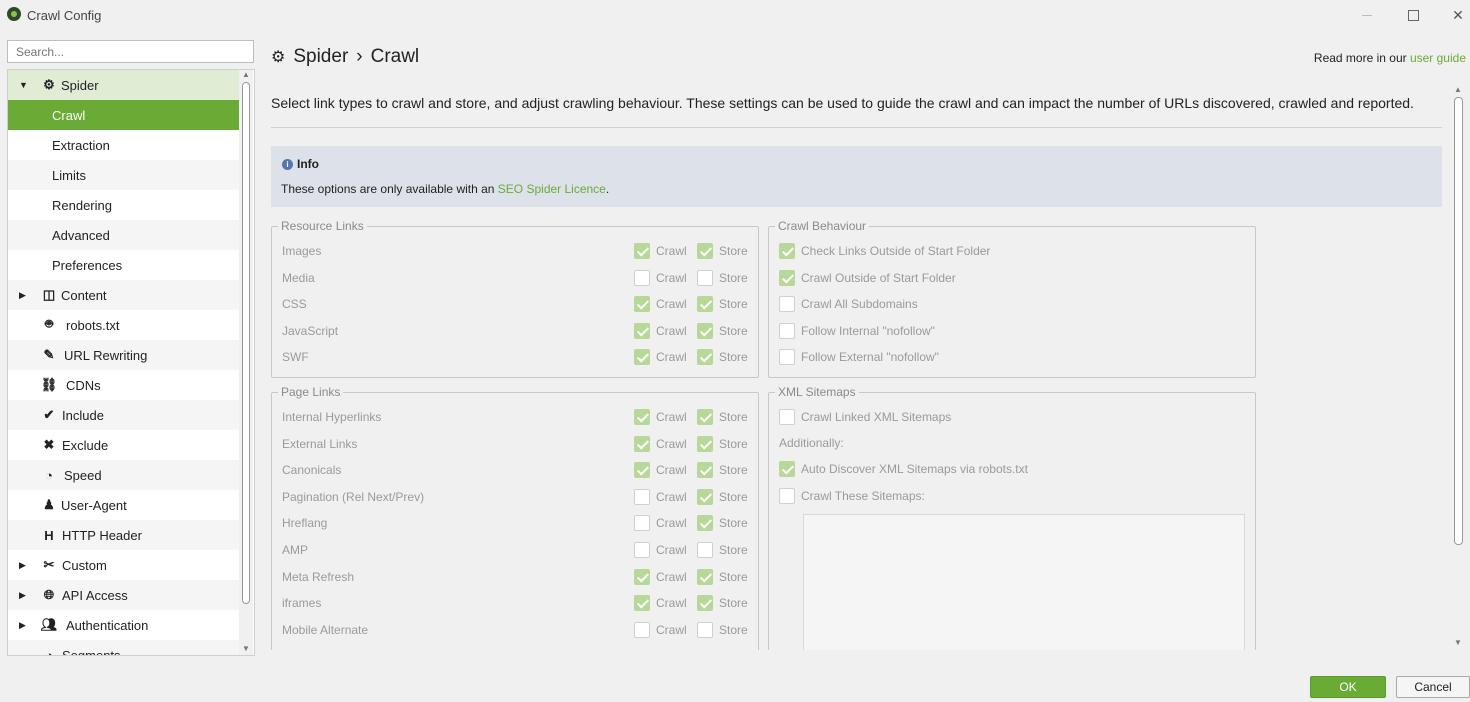  Describe the element at coordinates (124, 505) in the screenshot. I see `sidebar-item-user-agent: ♟ User-Agent` at that location.